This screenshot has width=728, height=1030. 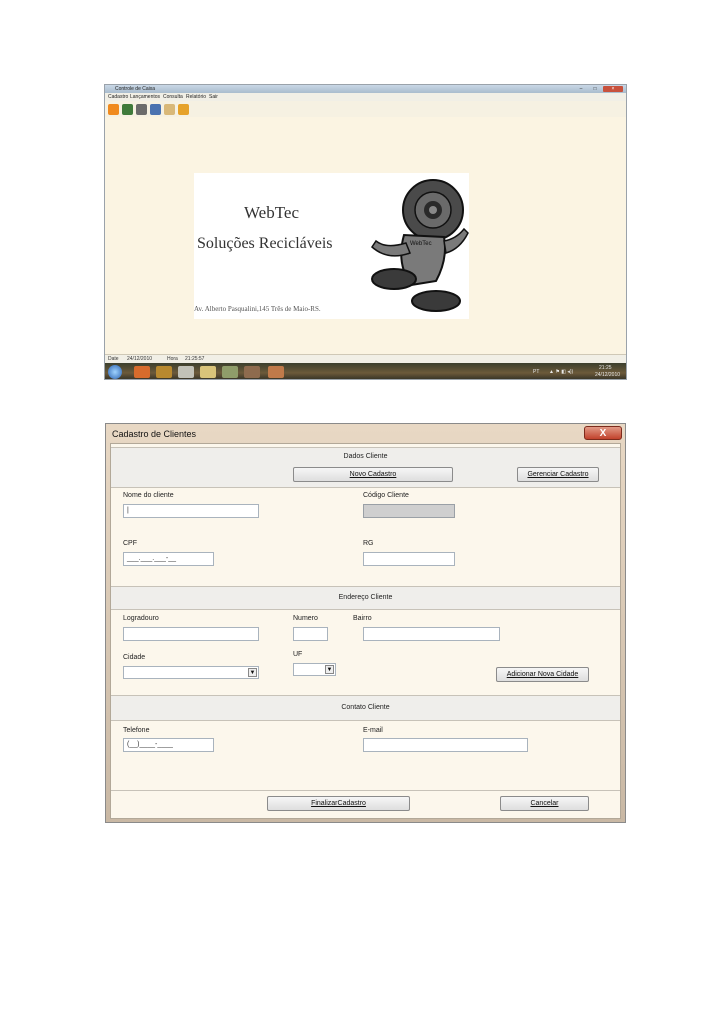 I want to click on maximize-button: □, so click(x=595, y=89).